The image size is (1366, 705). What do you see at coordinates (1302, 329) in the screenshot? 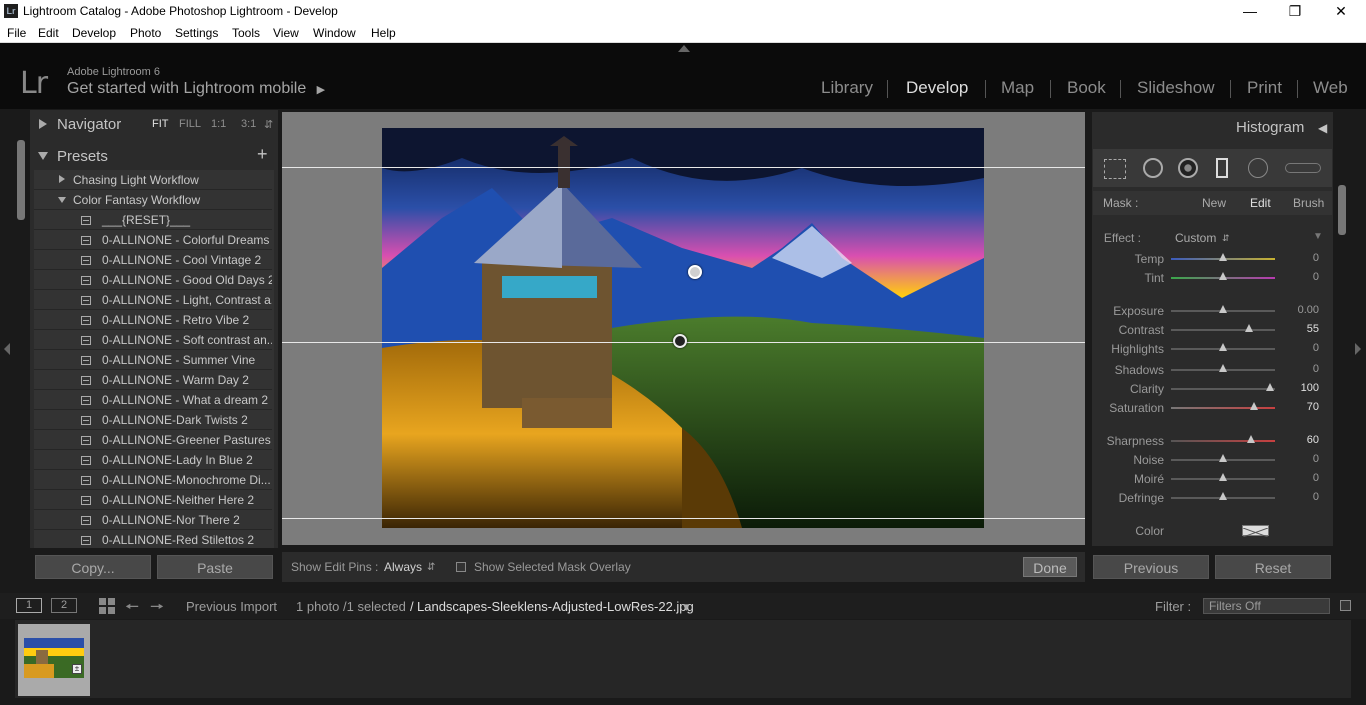
I see `slider-value: 55` at bounding box center [1302, 329].